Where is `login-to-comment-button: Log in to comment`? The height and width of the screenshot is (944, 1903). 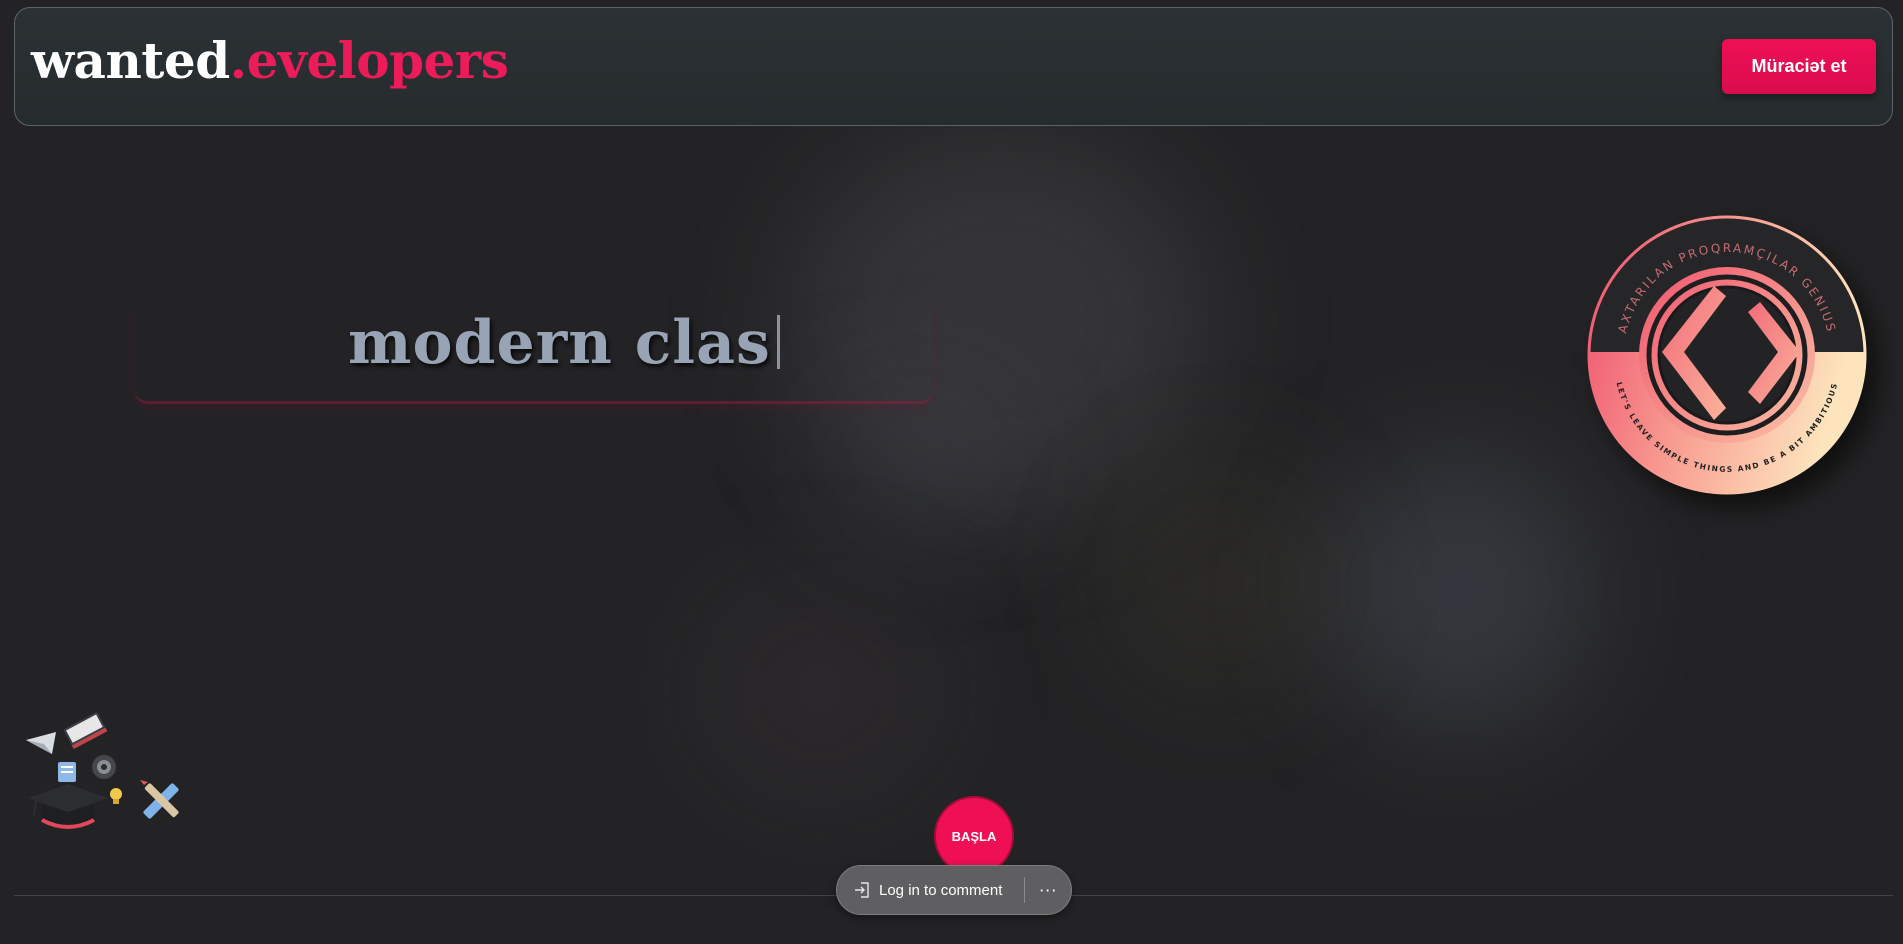 login-to-comment-button: Log in to comment is located at coordinates (931, 890).